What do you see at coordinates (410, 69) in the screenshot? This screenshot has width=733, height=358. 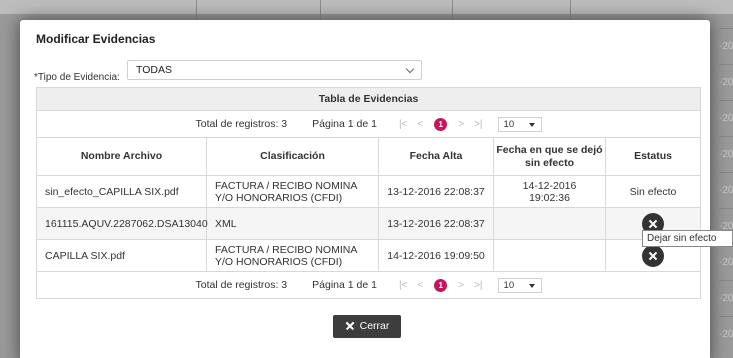 I see `chevron-down-icon` at bounding box center [410, 69].